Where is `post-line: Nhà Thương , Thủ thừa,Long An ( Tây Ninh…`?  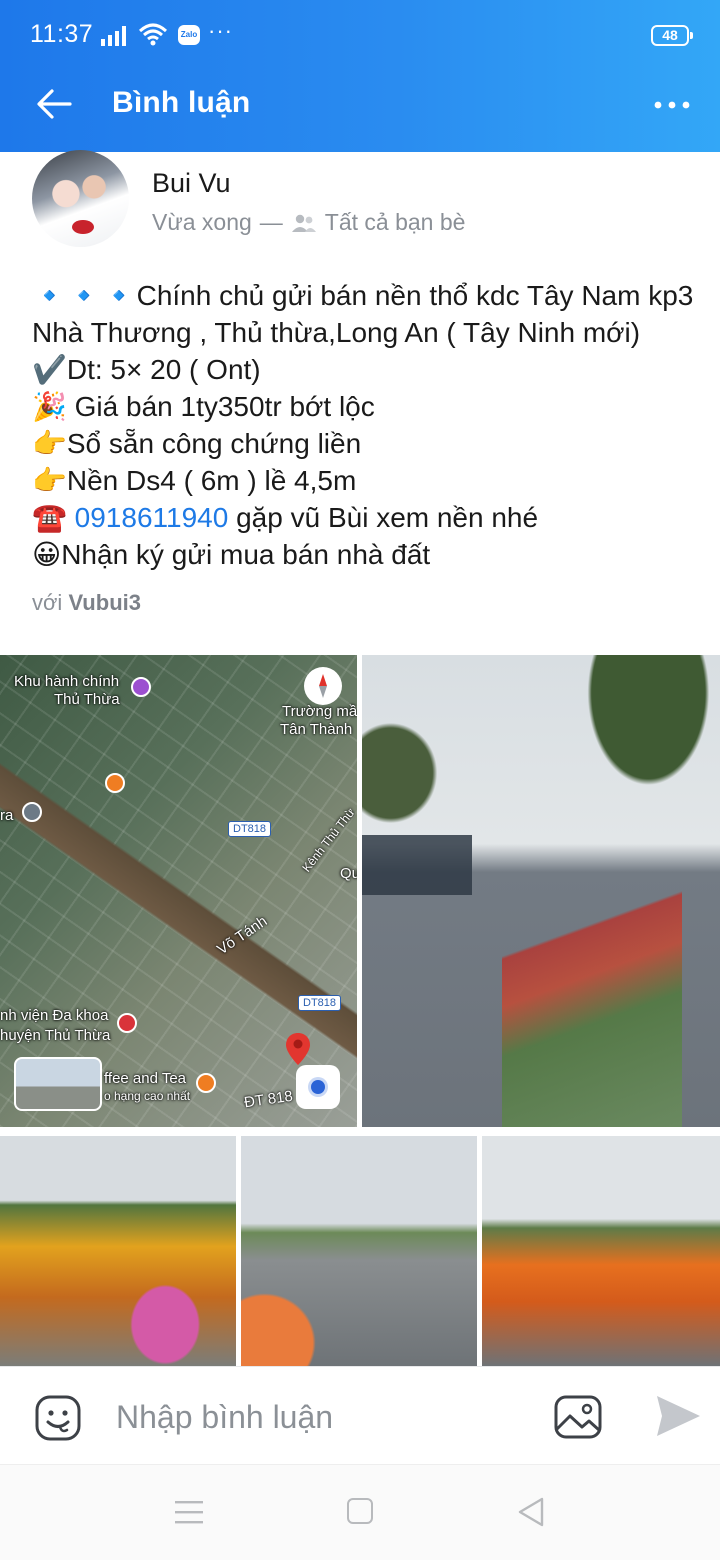
post-line: Nhà Thương , Thủ thừa,Long An ( Tây Ninh… is located at coordinates (367, 332).